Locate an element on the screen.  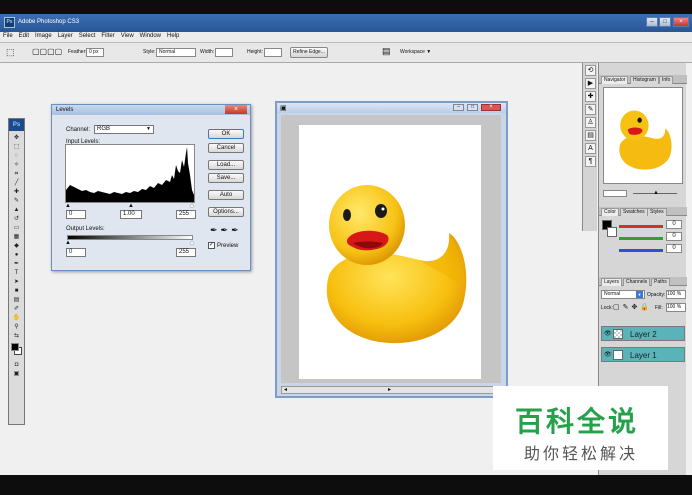
color-swatches is located at coordinates (16, 349).